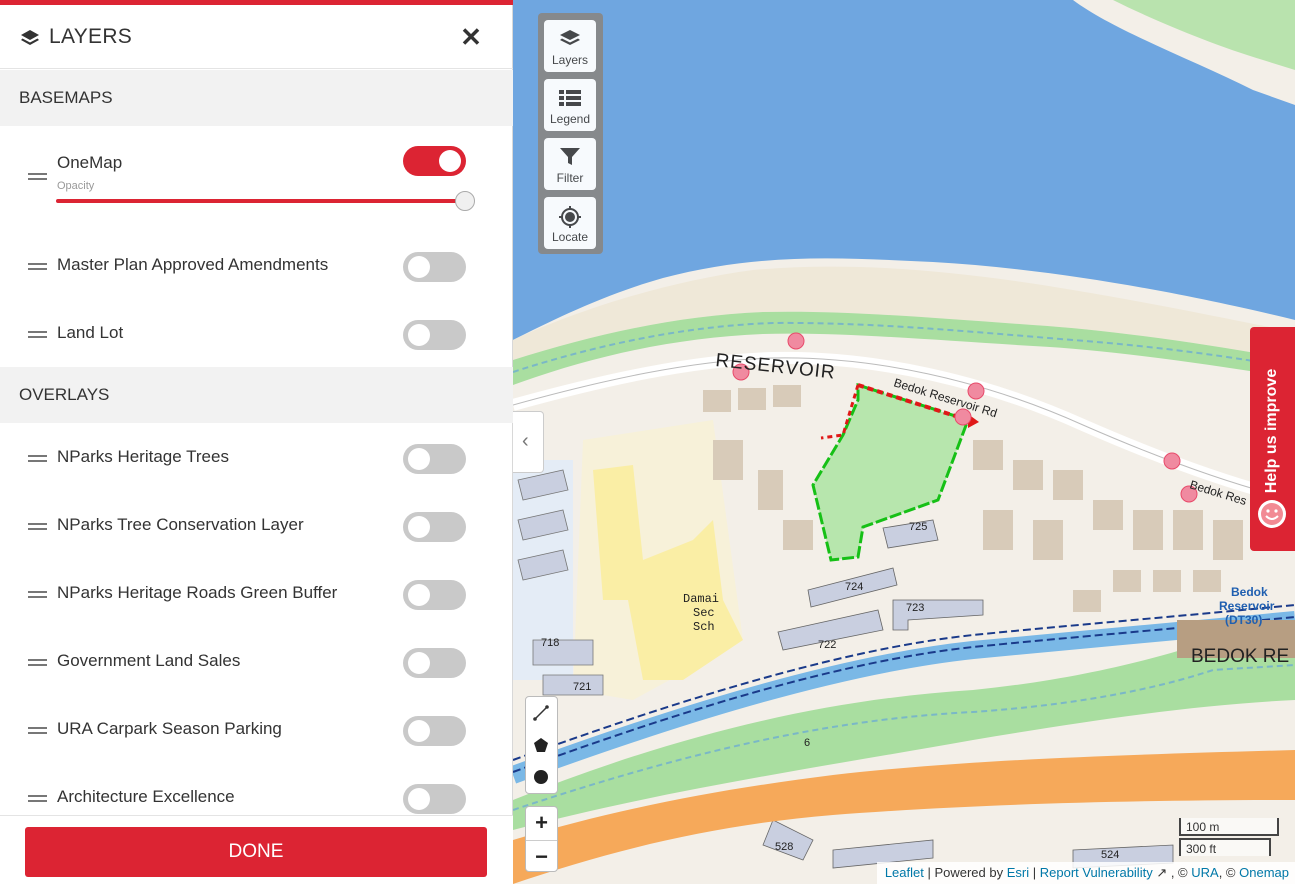  What do you see at coordinates (1272, 514) in the screenshot?
I see `smiley-icon` at bounding box center [1272, 514].